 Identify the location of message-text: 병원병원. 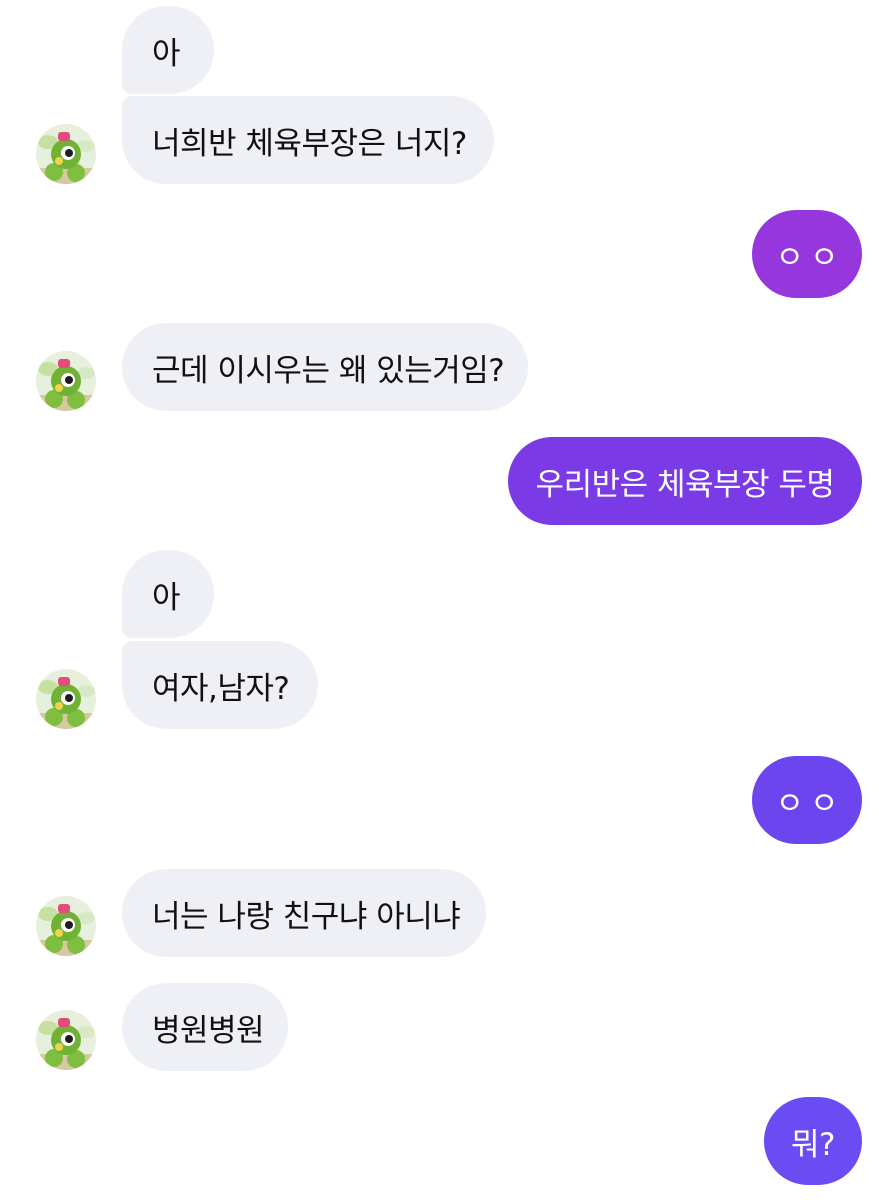
(208, 1030).